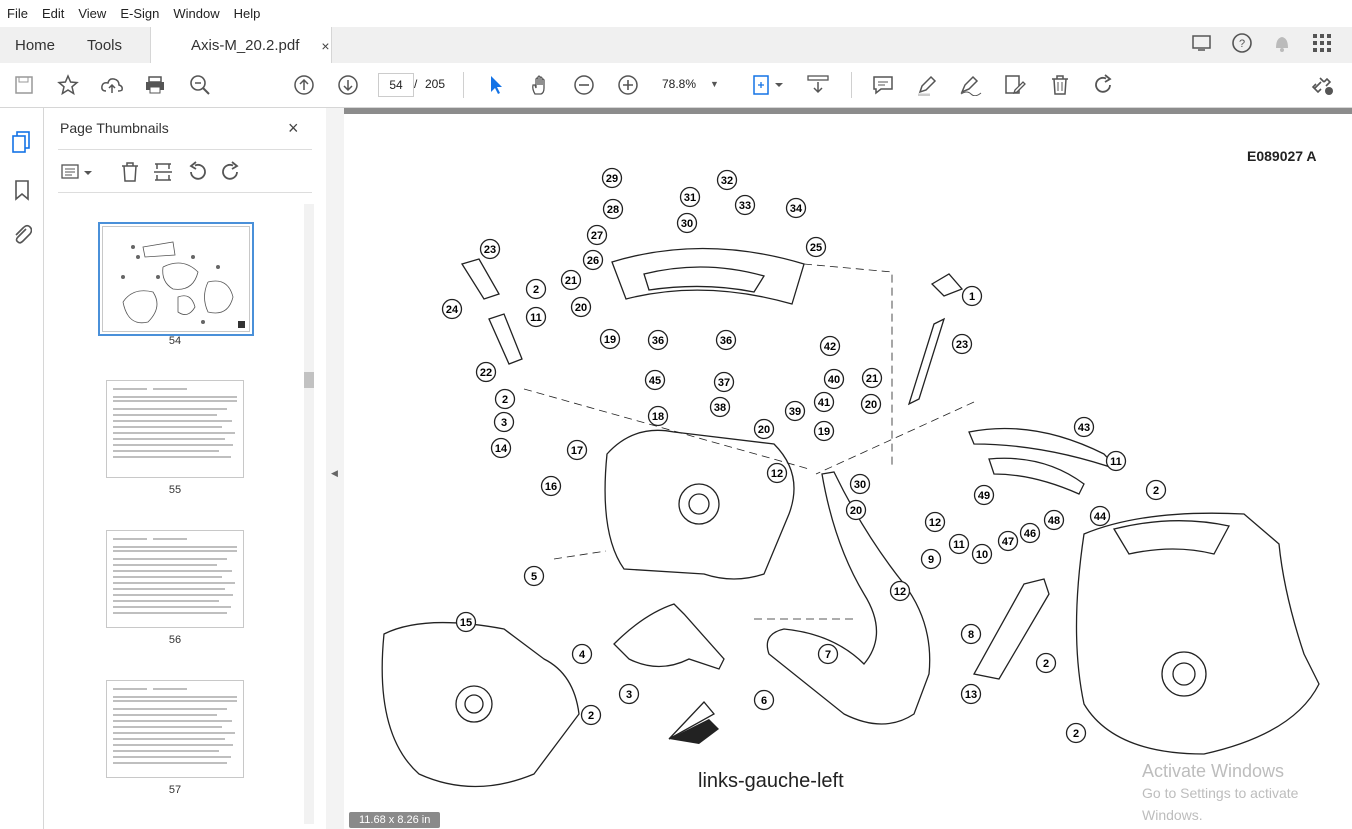 The image size is (1352, 829). What do you see at coordinates (824, 403) in the screenshot?
I see `callout-number: 41` at bounding box center [824, 403].